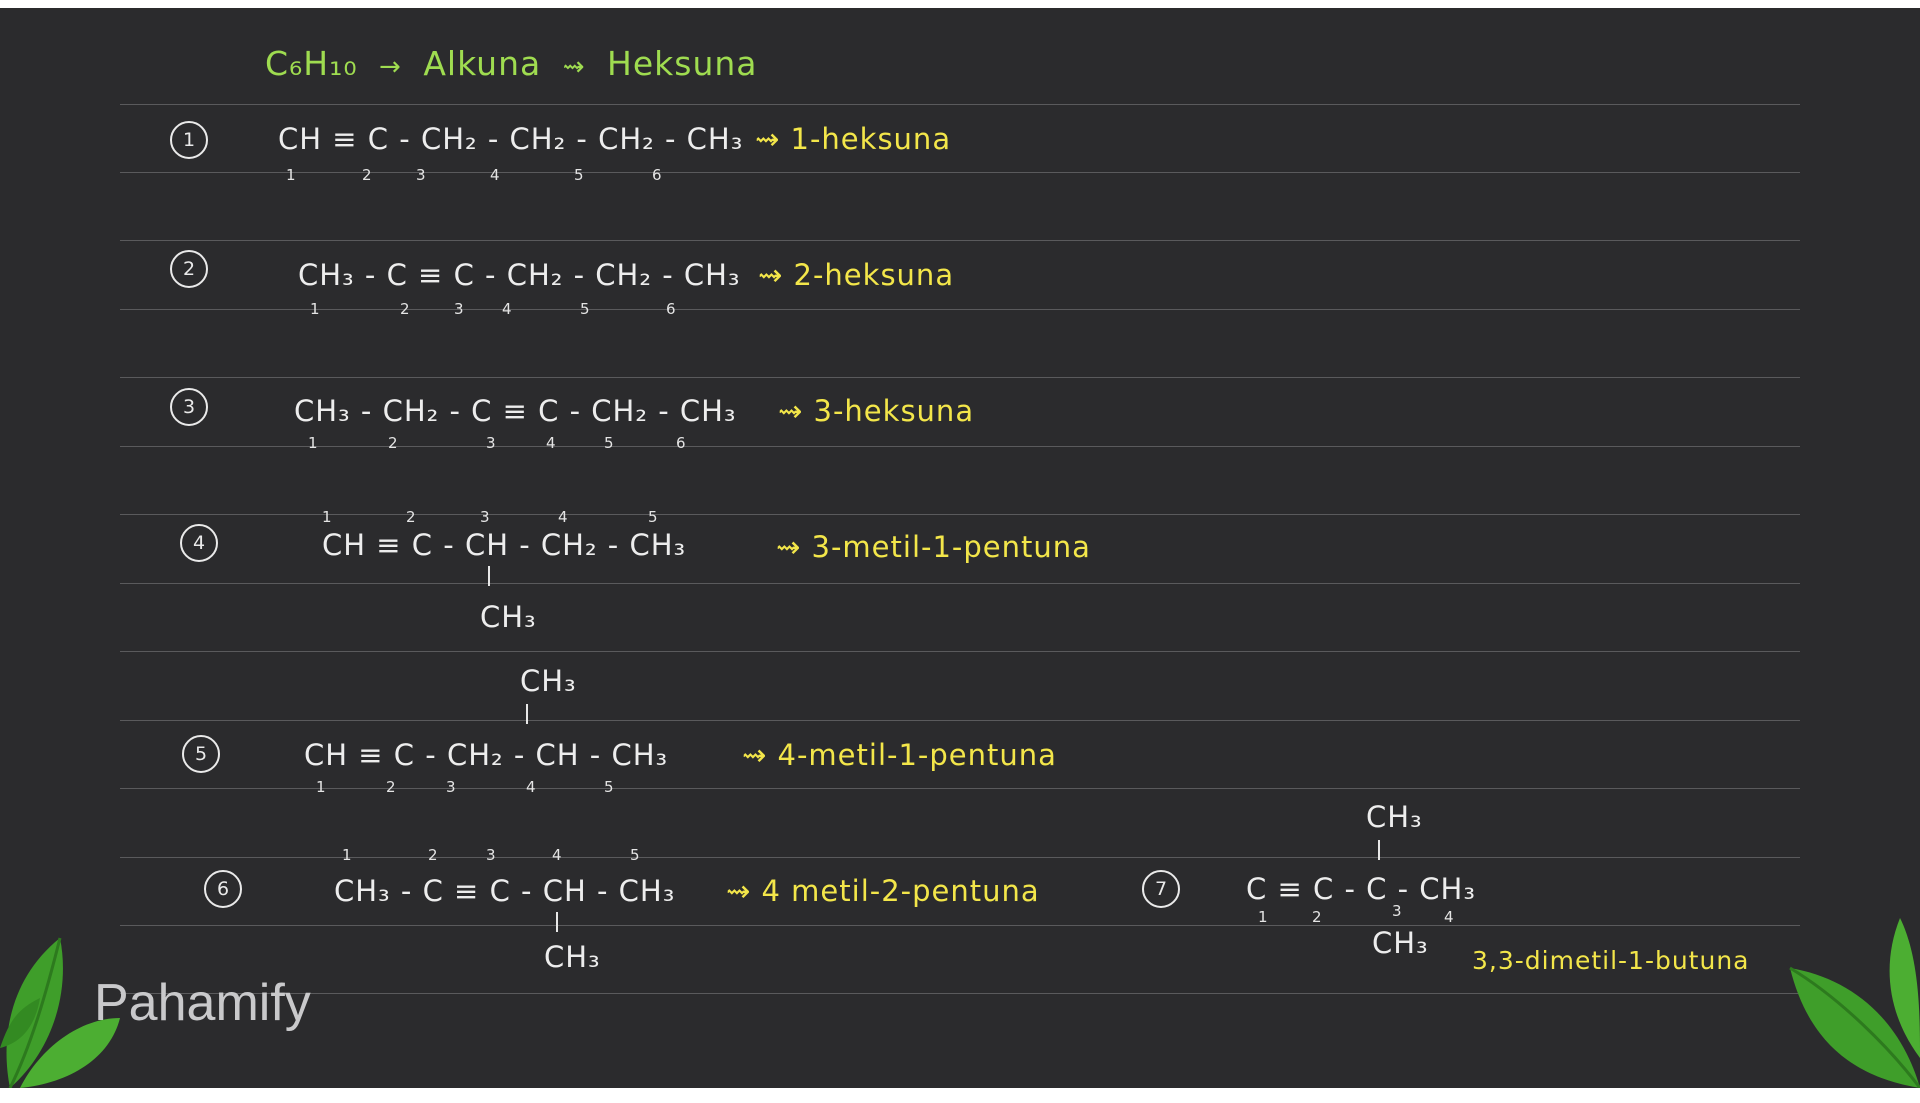 This screenshot has height=1103, width=1920. Describe the element at coordinates (515, 411) in the screenshot. I see `structural-formula: CH₃ - CH₂ - C ≡ C - CH₂ - CH₃` at that location.